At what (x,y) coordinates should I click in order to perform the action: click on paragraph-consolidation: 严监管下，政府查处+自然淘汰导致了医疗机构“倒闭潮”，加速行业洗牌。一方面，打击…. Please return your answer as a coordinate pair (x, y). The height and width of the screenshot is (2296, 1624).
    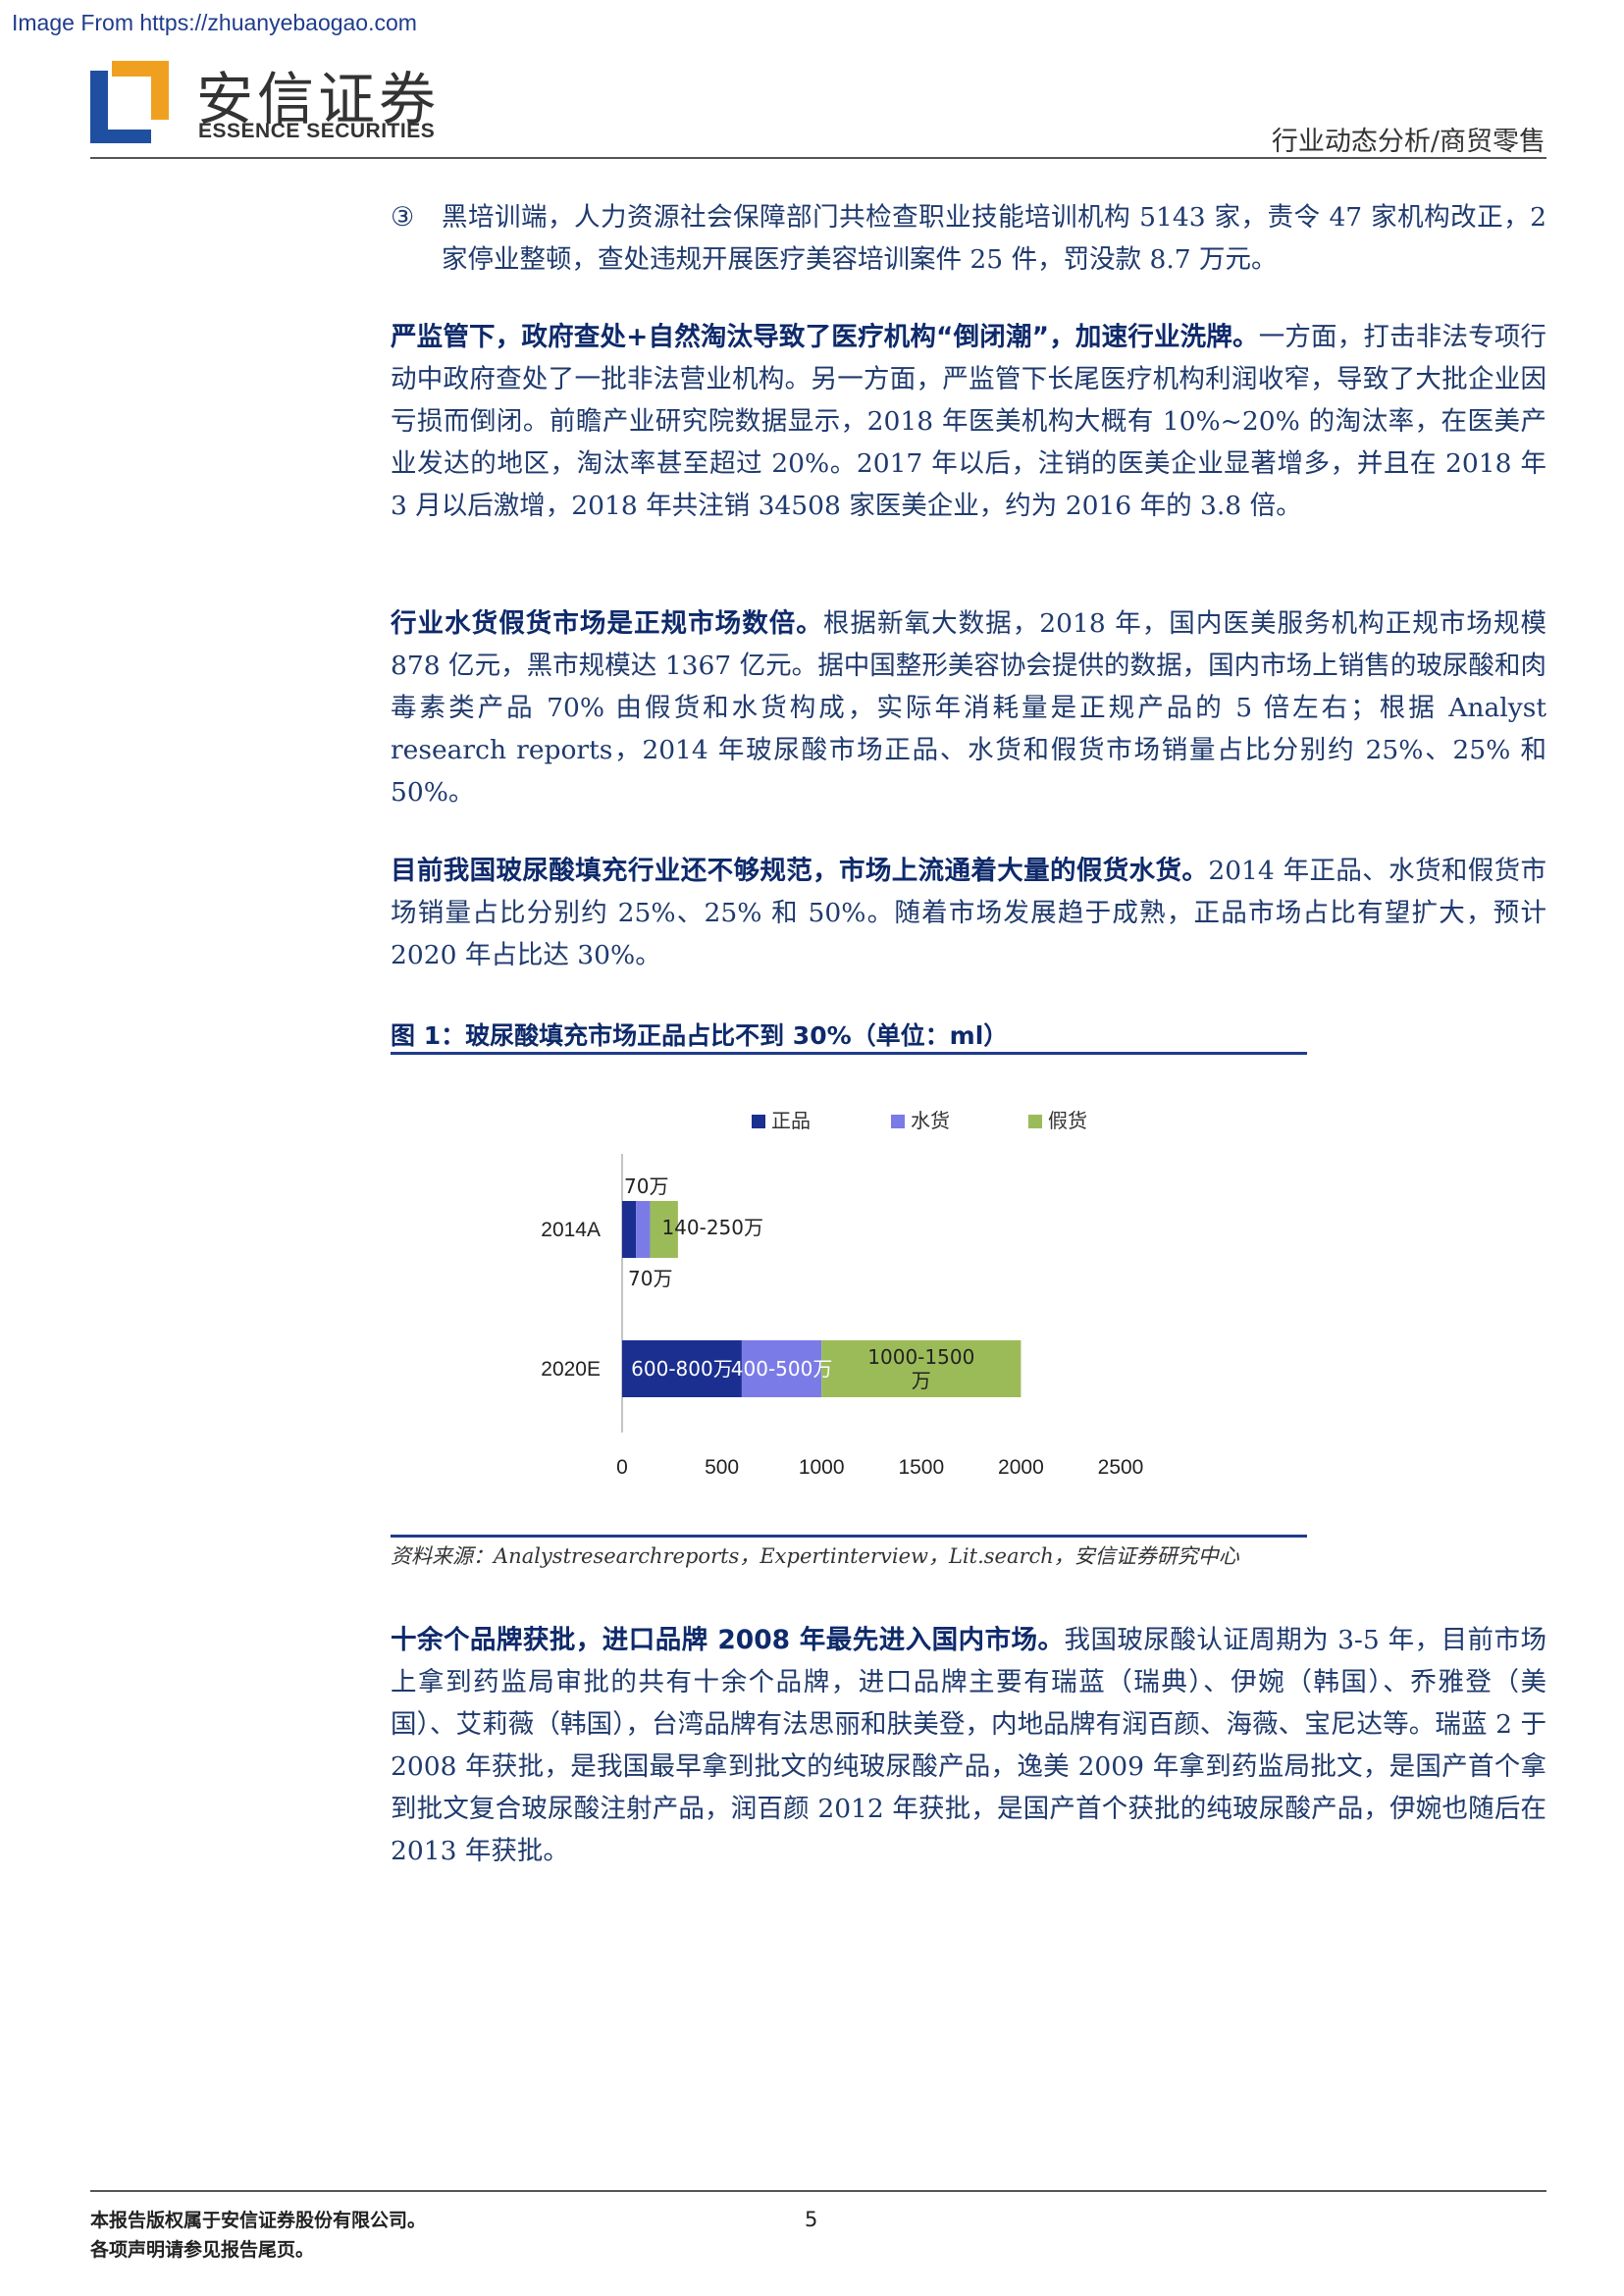
    Looking at the image, I should click on (968, 421).